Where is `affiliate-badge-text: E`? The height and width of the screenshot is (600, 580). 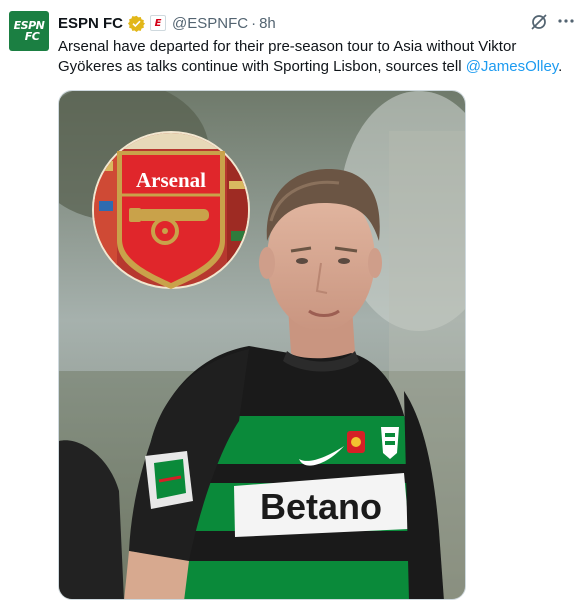
affiliate-badge-text: E is located at coordinates (158, 23).